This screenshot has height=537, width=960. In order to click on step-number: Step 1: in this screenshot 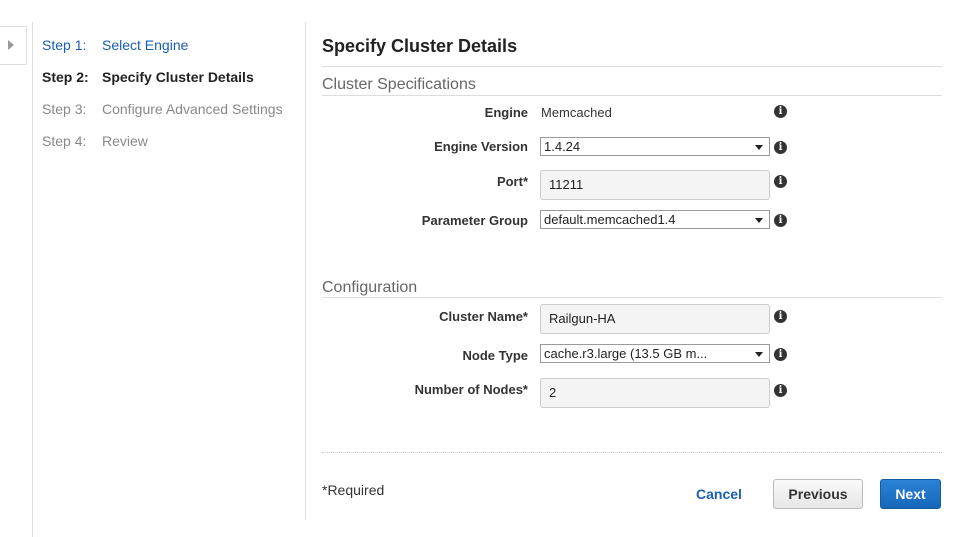, I will do `click(64, 45)`.